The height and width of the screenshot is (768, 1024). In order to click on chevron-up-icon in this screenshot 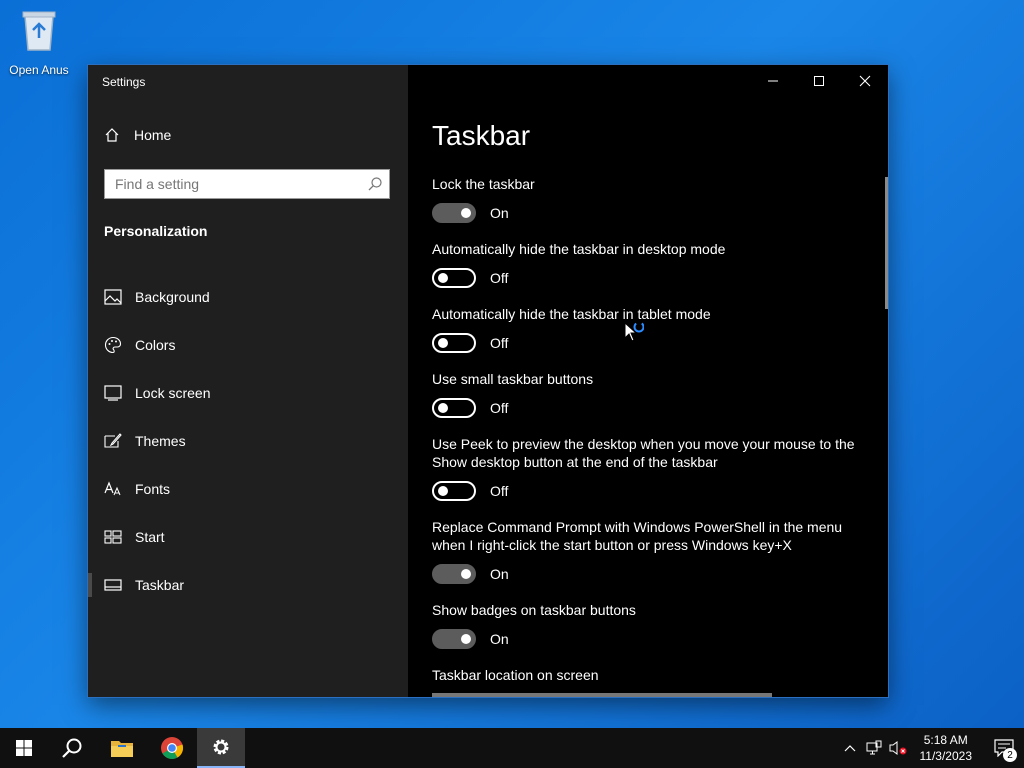, I will do `click(849, 748)`.